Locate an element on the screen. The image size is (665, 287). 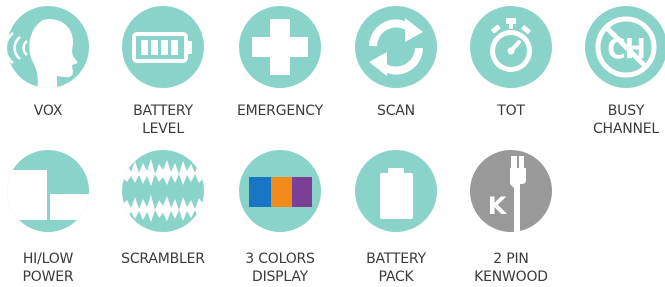
feature-label: TOT is located at coordinates (511, 111).